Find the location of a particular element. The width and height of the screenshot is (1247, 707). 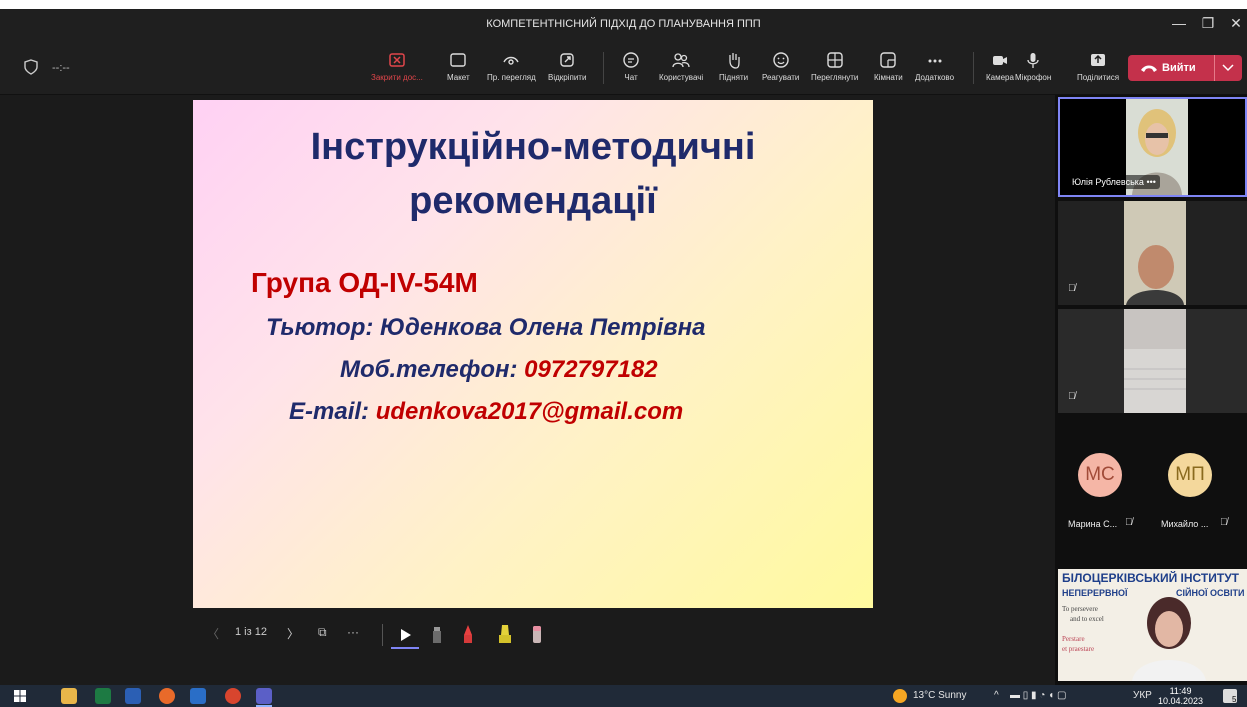

leave-divider is located at coordinates (1214, 68).